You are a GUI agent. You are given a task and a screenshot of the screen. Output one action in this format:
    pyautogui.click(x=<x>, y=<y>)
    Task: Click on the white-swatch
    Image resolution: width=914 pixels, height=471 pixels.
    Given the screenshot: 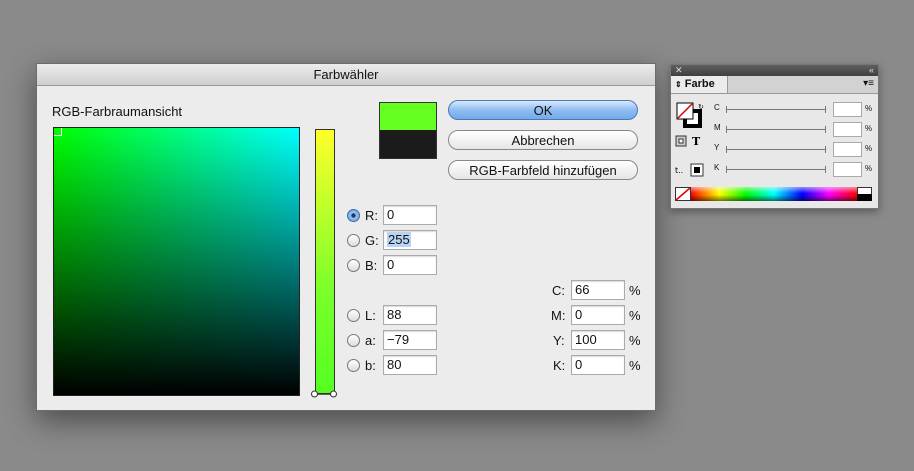 What is the action you would take?
    pyautogui.click(x=864, y=190)
    